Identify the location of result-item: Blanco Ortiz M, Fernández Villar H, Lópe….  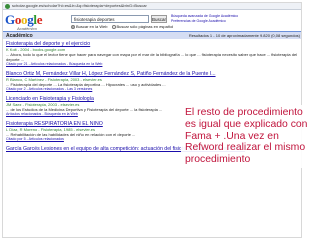
(153, 81).